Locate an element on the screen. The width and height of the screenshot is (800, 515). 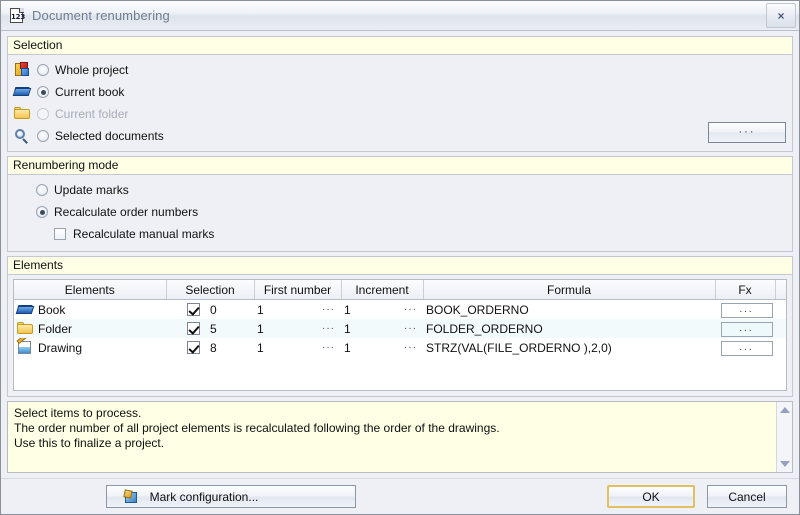
checkbox-row-recalculate-manual-marks: Recalculate manual marks is located at coordinates (411, 234).